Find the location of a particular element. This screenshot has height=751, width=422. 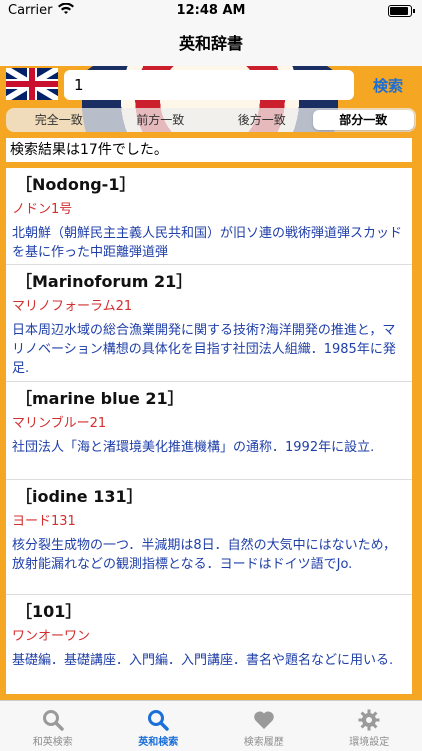

entry-reading: マリンブルー21 is located at coordinates (208, 424).